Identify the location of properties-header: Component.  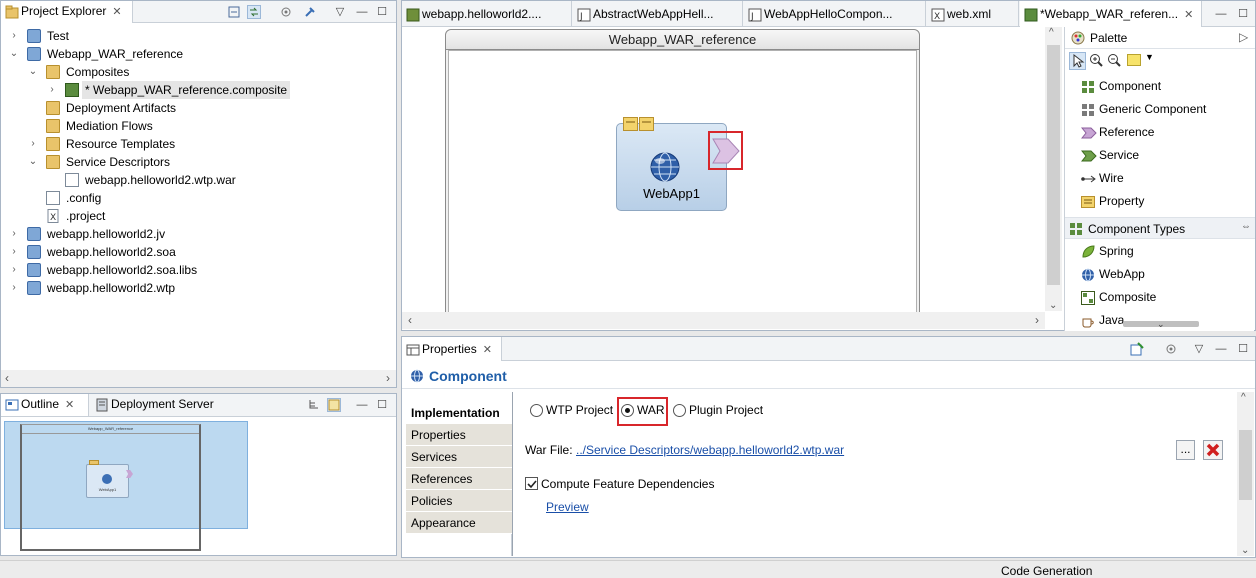
(828, 376).